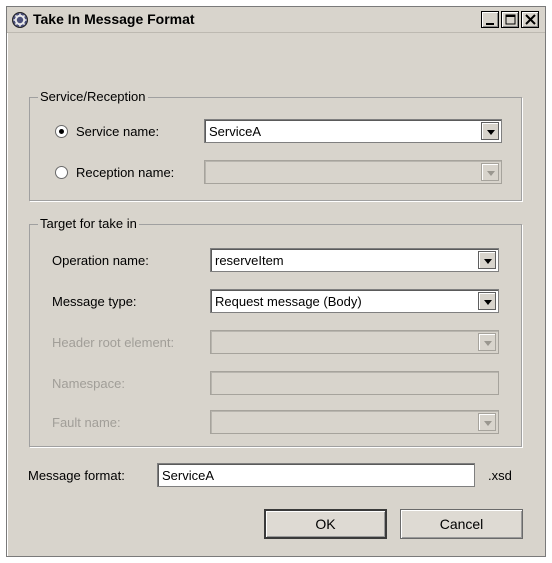 This screenshot has height=563, width=552. I want to click on close-icon, so click(530, 19).